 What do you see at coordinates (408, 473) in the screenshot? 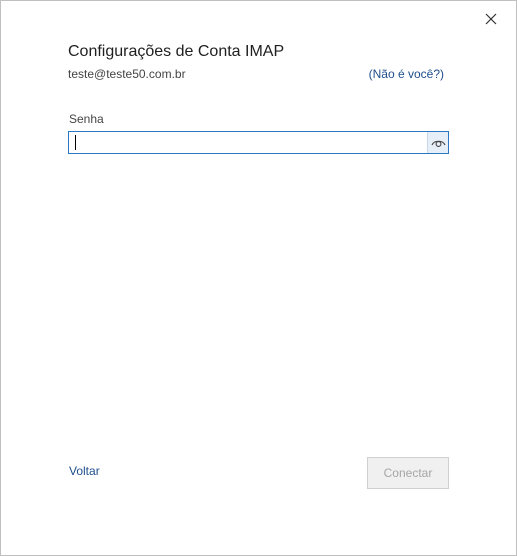
I see `connect-button: Conectar` at bounding box center [408, 473].